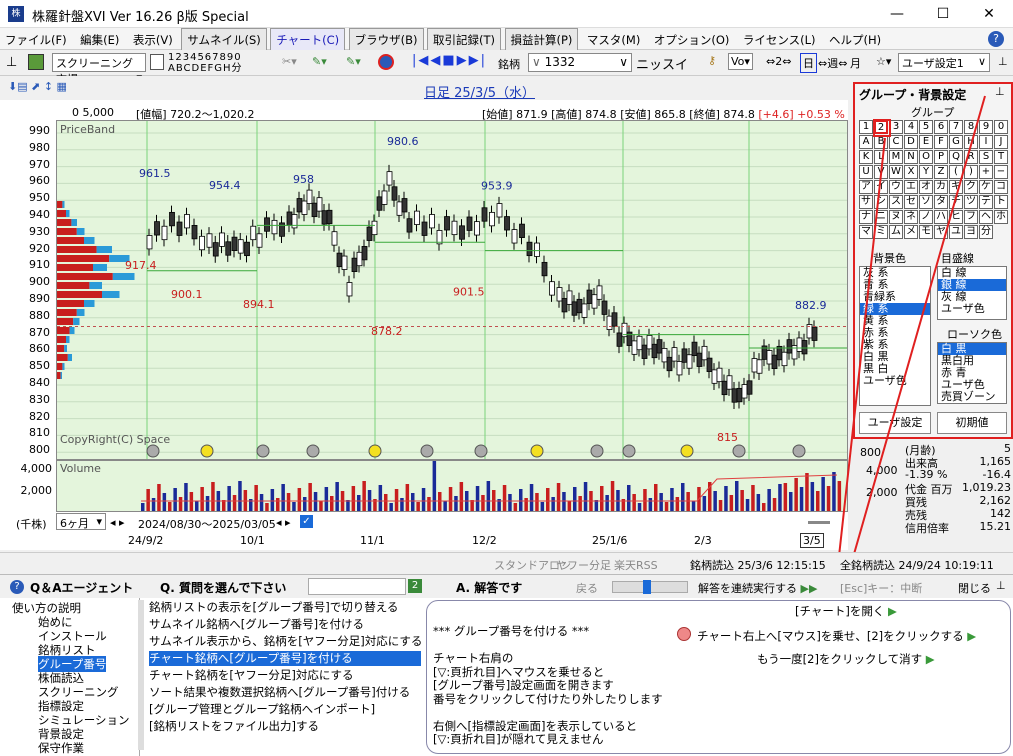 This screenshot has height=756, width=1013. Describe the element at coordinates (285, 726) in the screenshot. I see `question-item: [銘柄リストをファイル出力]する` at that location.